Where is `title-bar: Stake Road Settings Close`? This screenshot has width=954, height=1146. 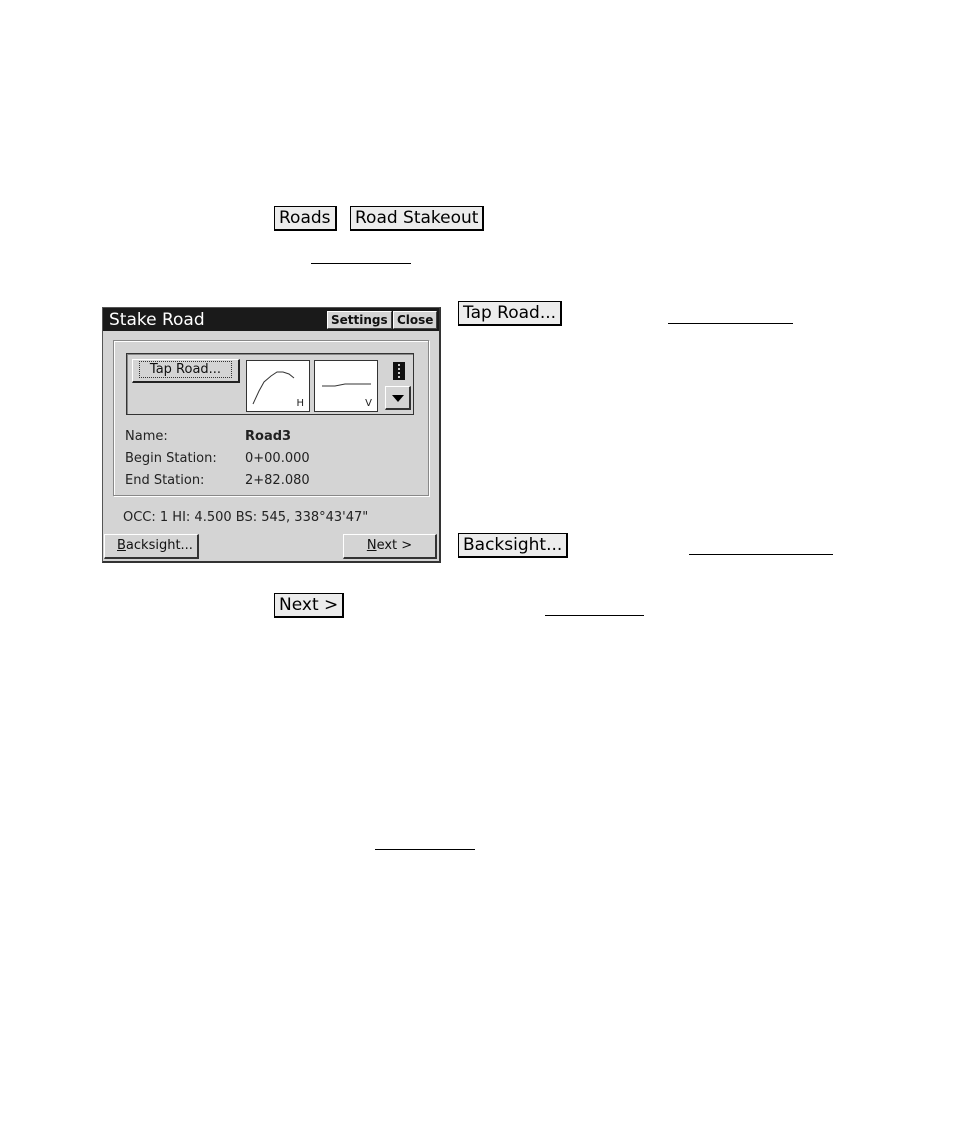
title-bar: Stake Road Settings Close is located at coordinates (271, 319).